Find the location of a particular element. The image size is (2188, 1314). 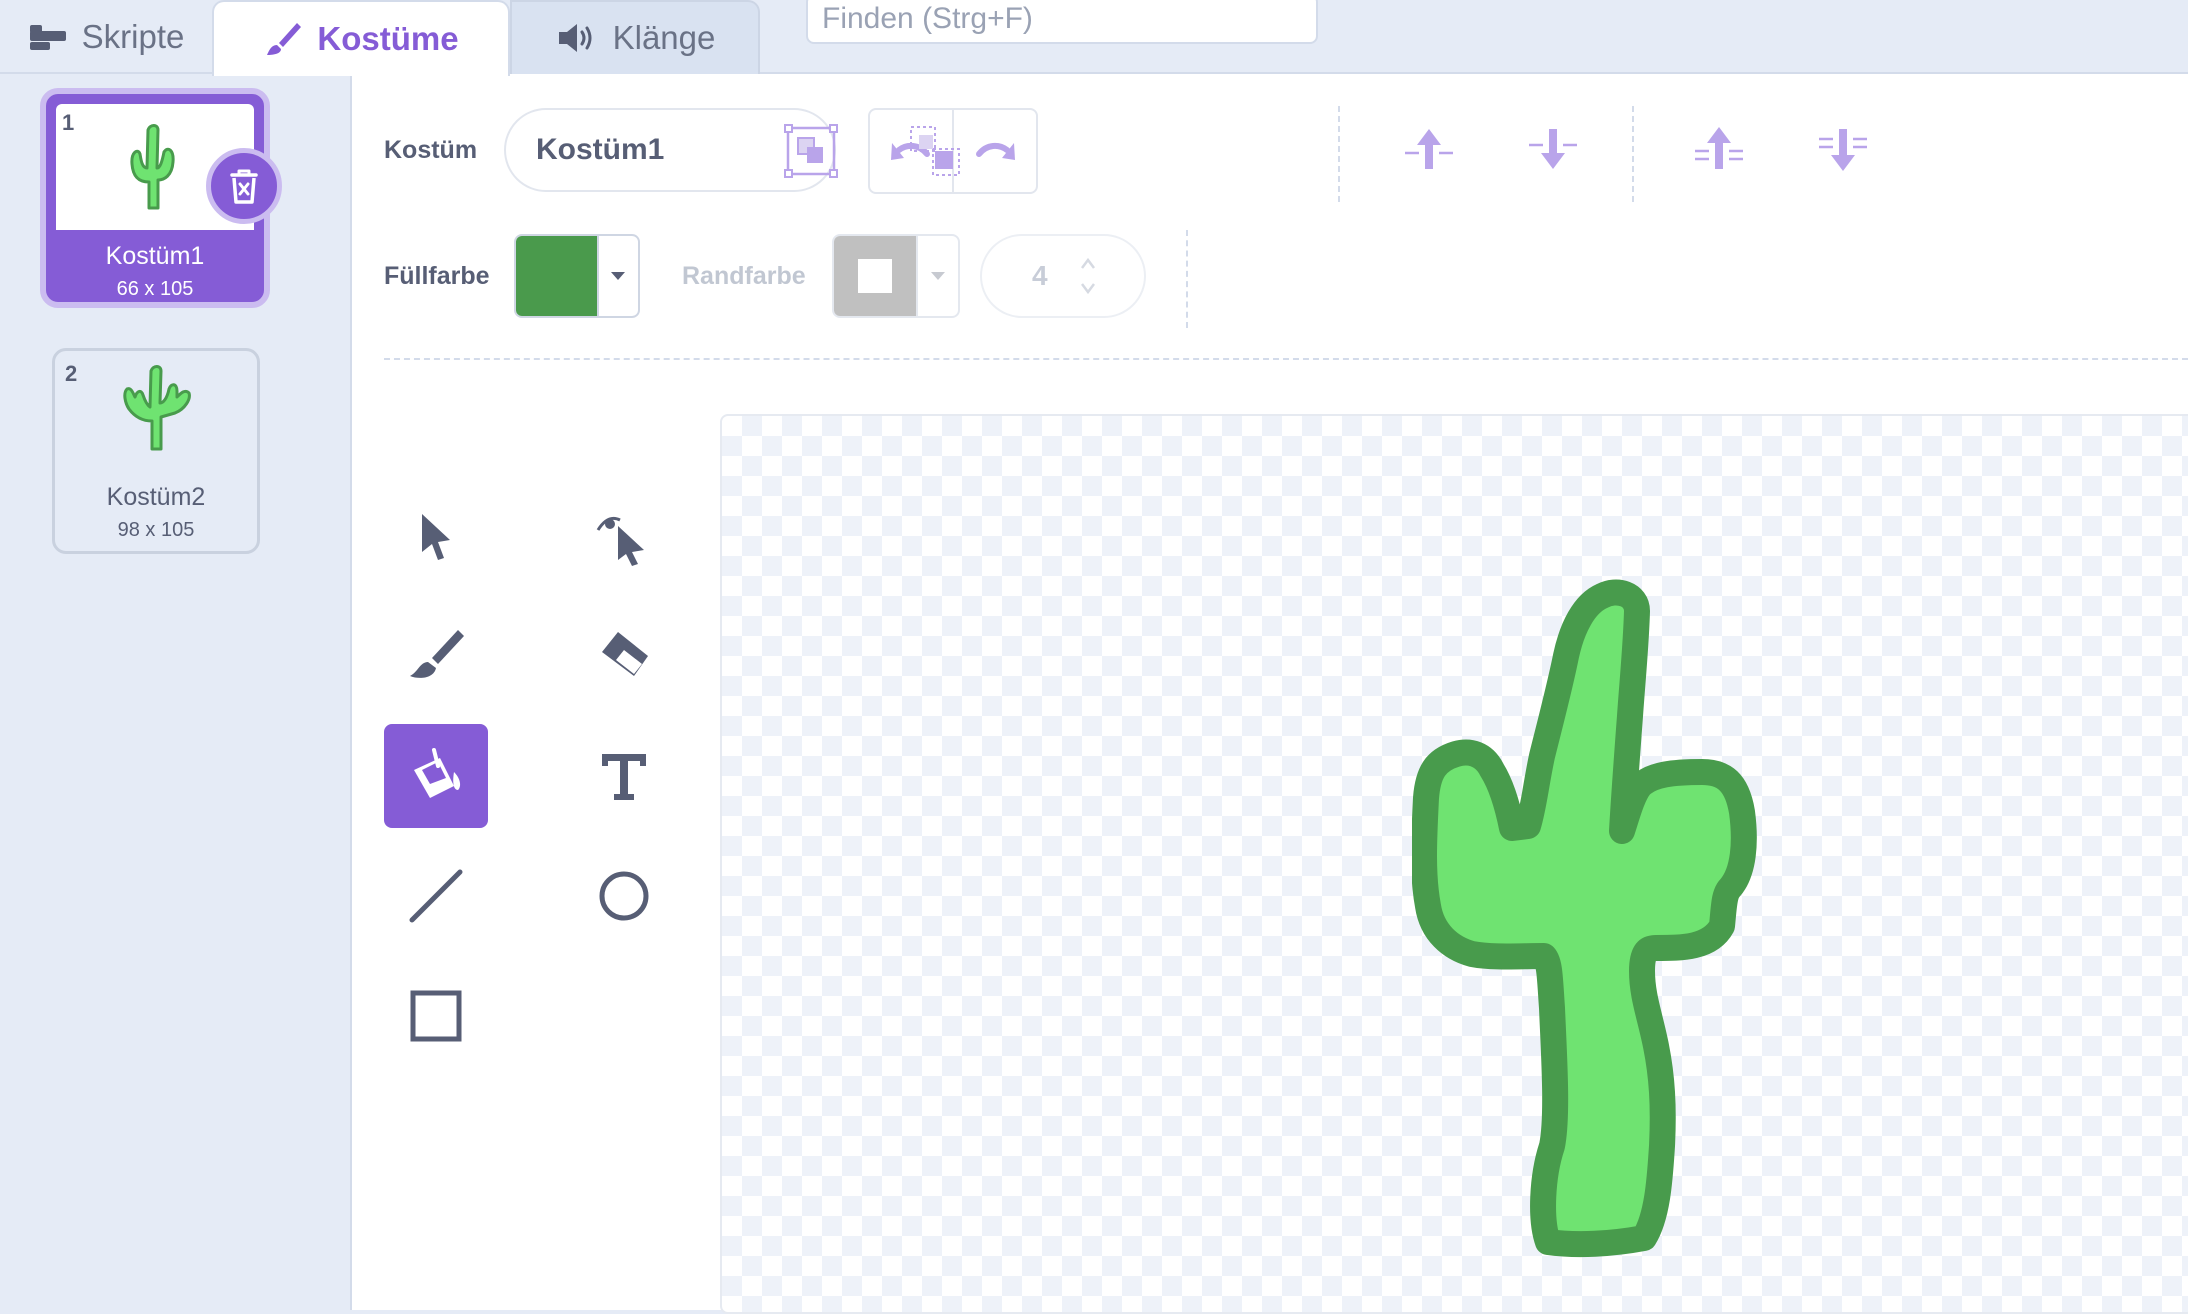

circle-icon is located at coordinates (624, 896).